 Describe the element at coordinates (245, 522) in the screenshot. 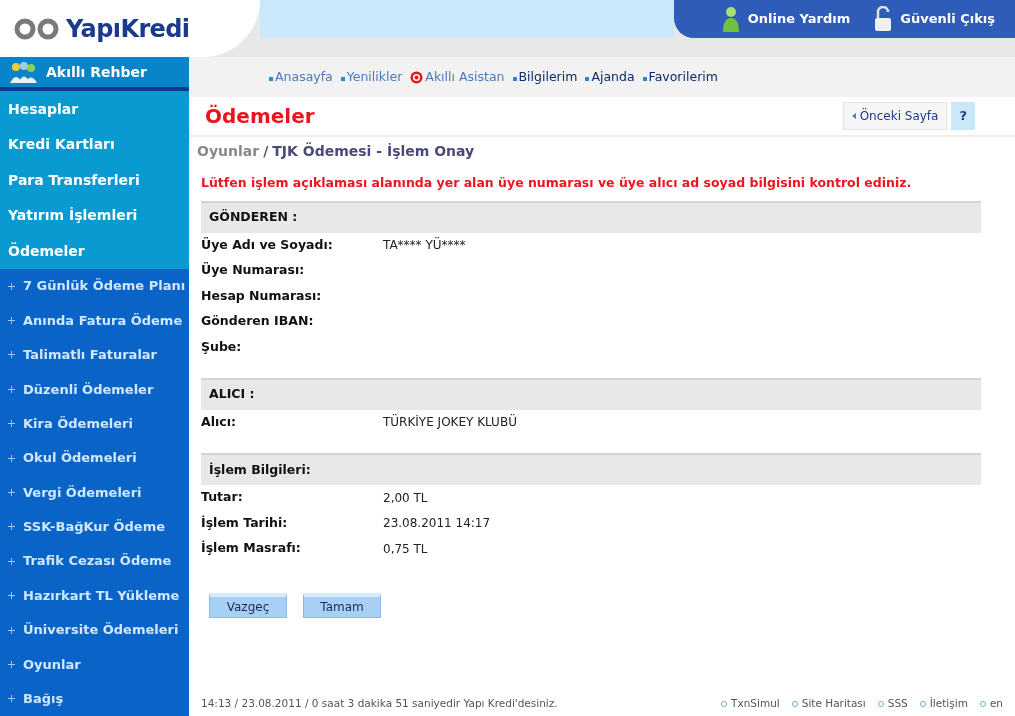

I see `field-label: İşlem Tarihi:` at that location.